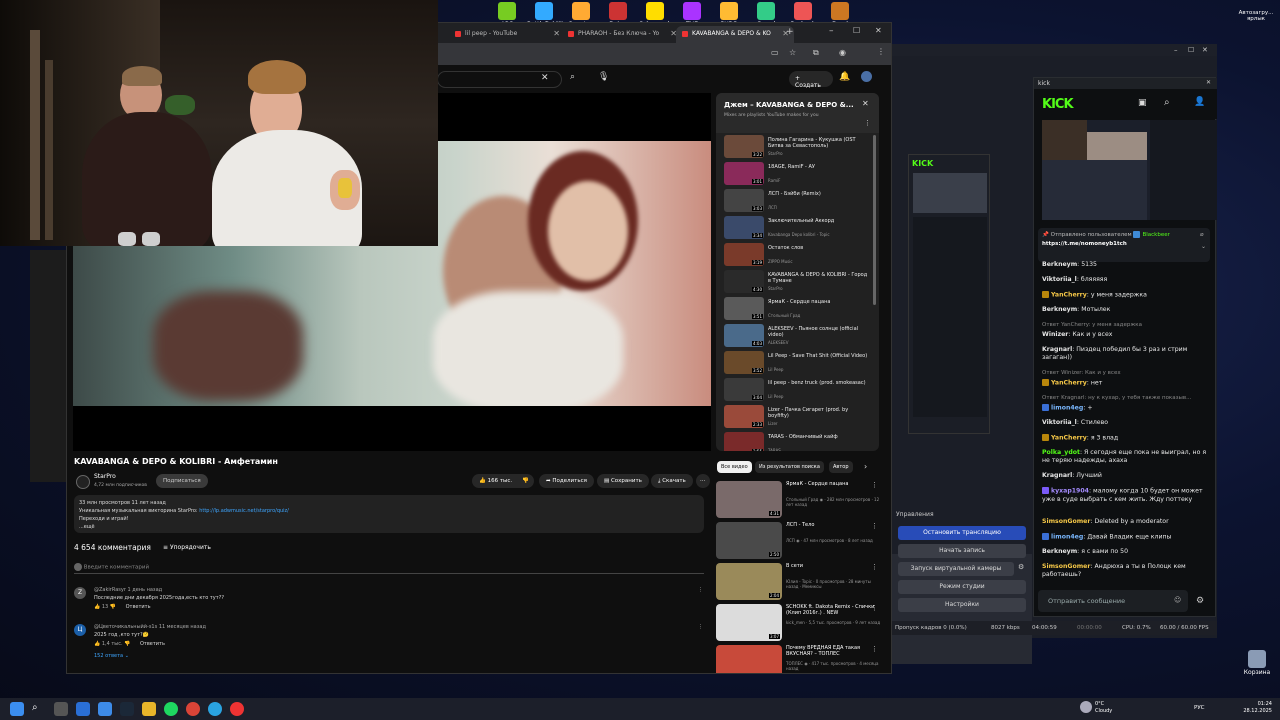 The width and height of the screenshot is (1280, 720). I want to click on chat-username: limon4eg, so click(1067, 537).